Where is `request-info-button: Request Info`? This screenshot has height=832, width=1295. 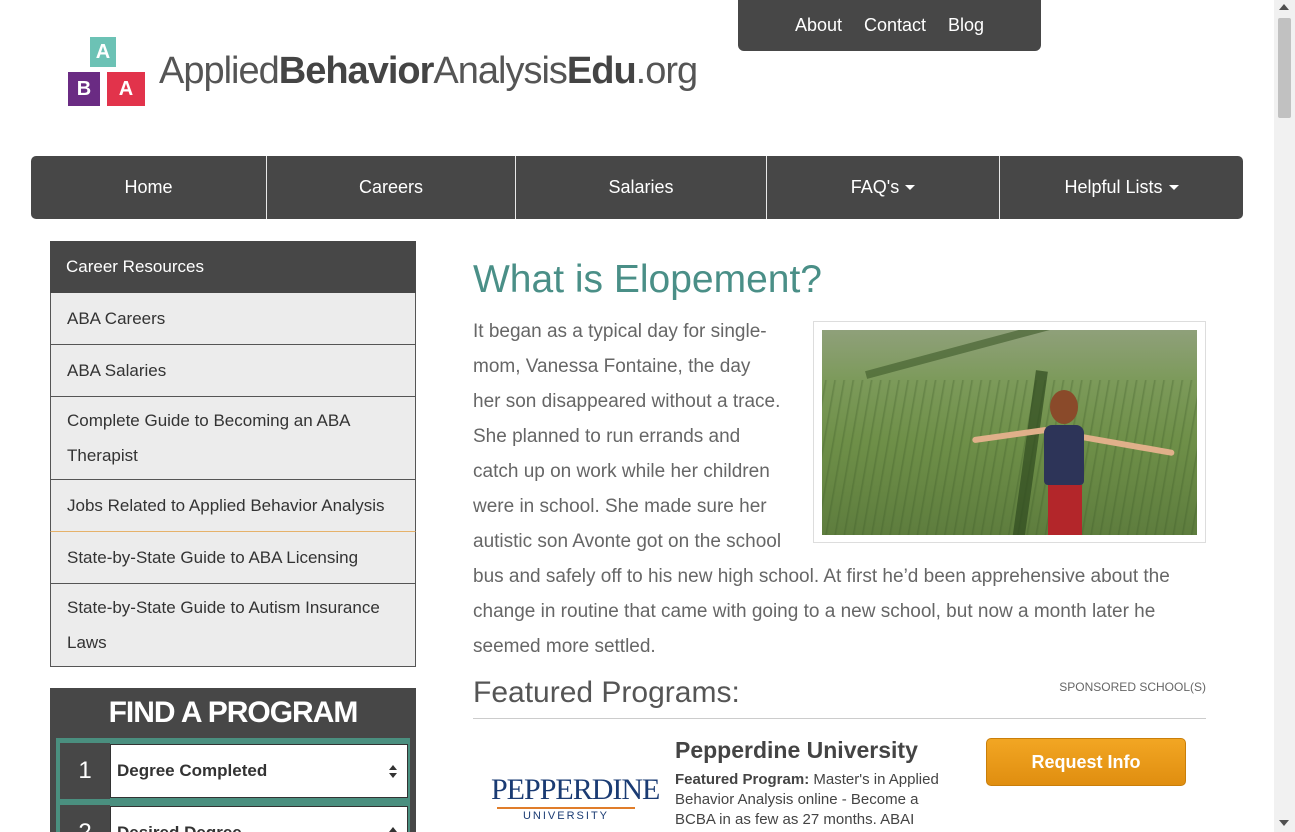
request-info-button: Request Info is located at coordinates (1086, 762).